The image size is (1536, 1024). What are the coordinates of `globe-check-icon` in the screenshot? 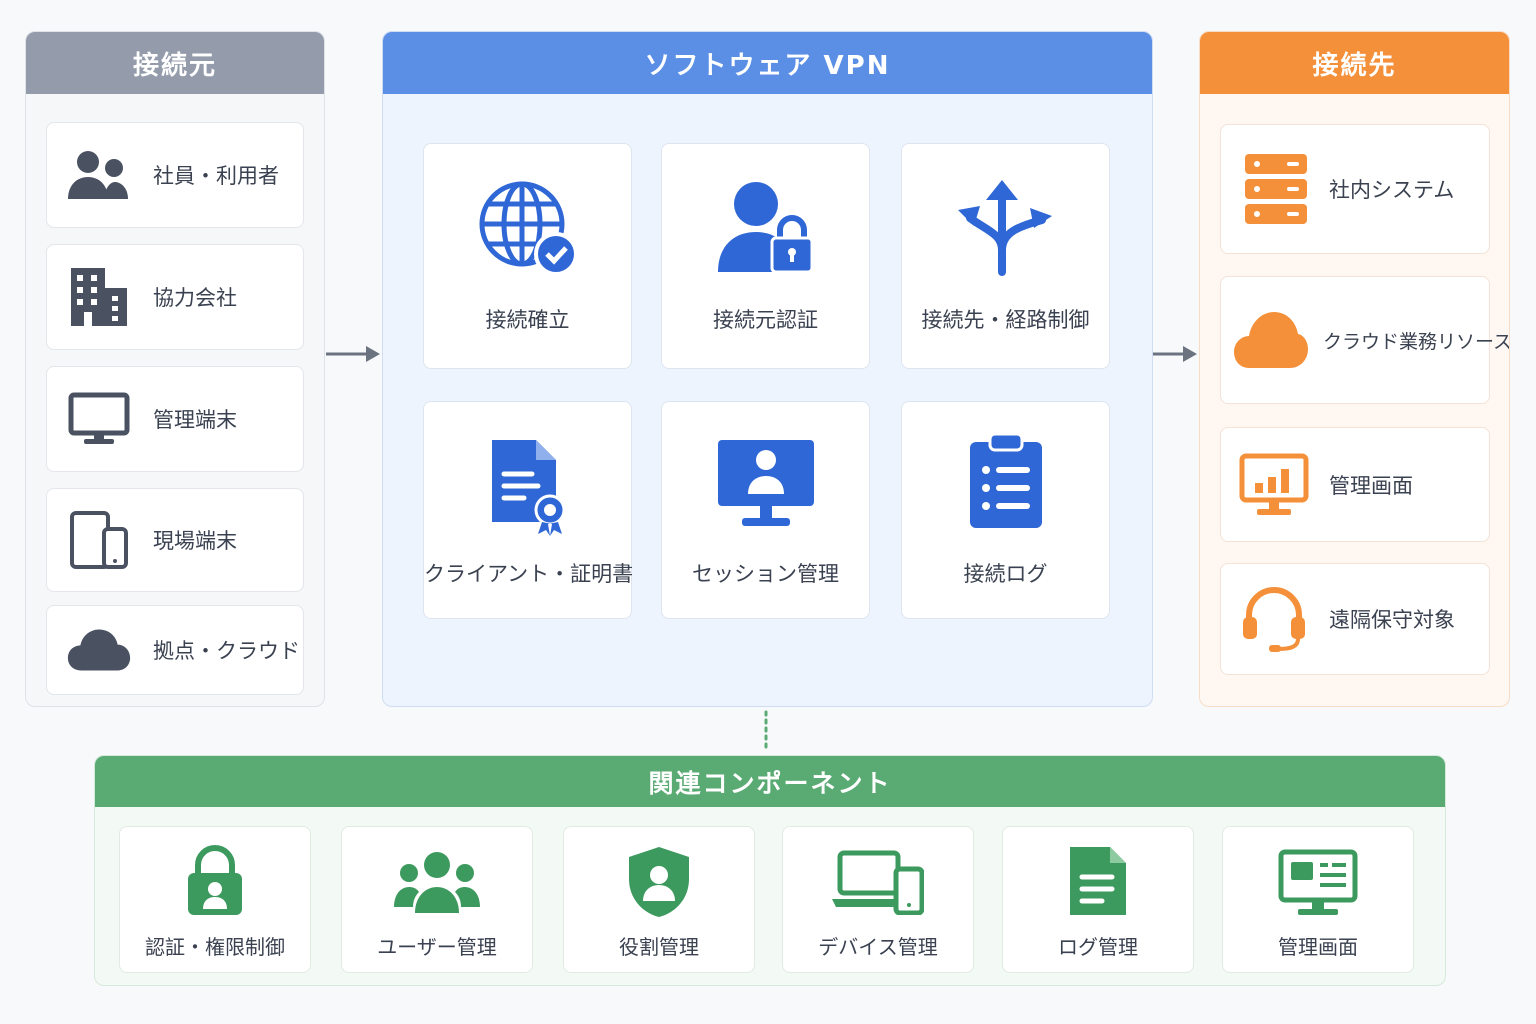 It's located at (528, 228).